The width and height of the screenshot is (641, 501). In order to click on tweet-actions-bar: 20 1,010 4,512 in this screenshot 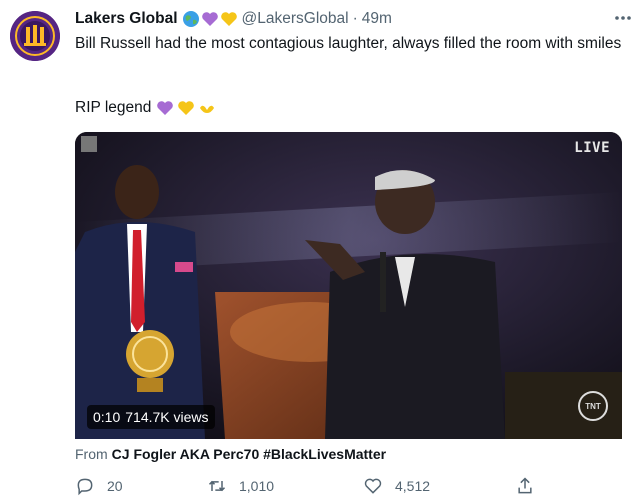, I will do `click(310, 486)`.